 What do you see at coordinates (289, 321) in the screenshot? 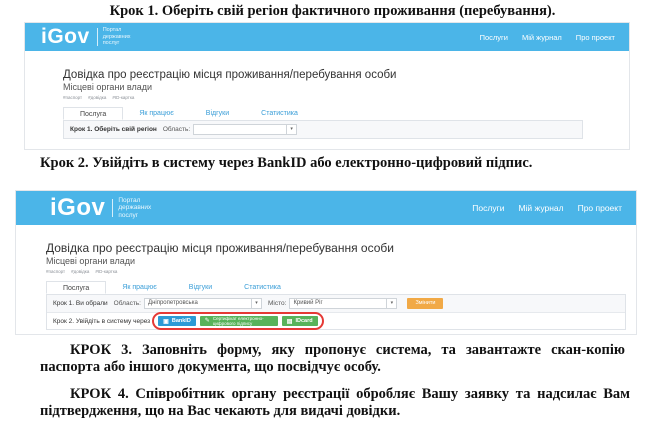
I see `idcard-icon: ▤` at bounding box center [289, 321].